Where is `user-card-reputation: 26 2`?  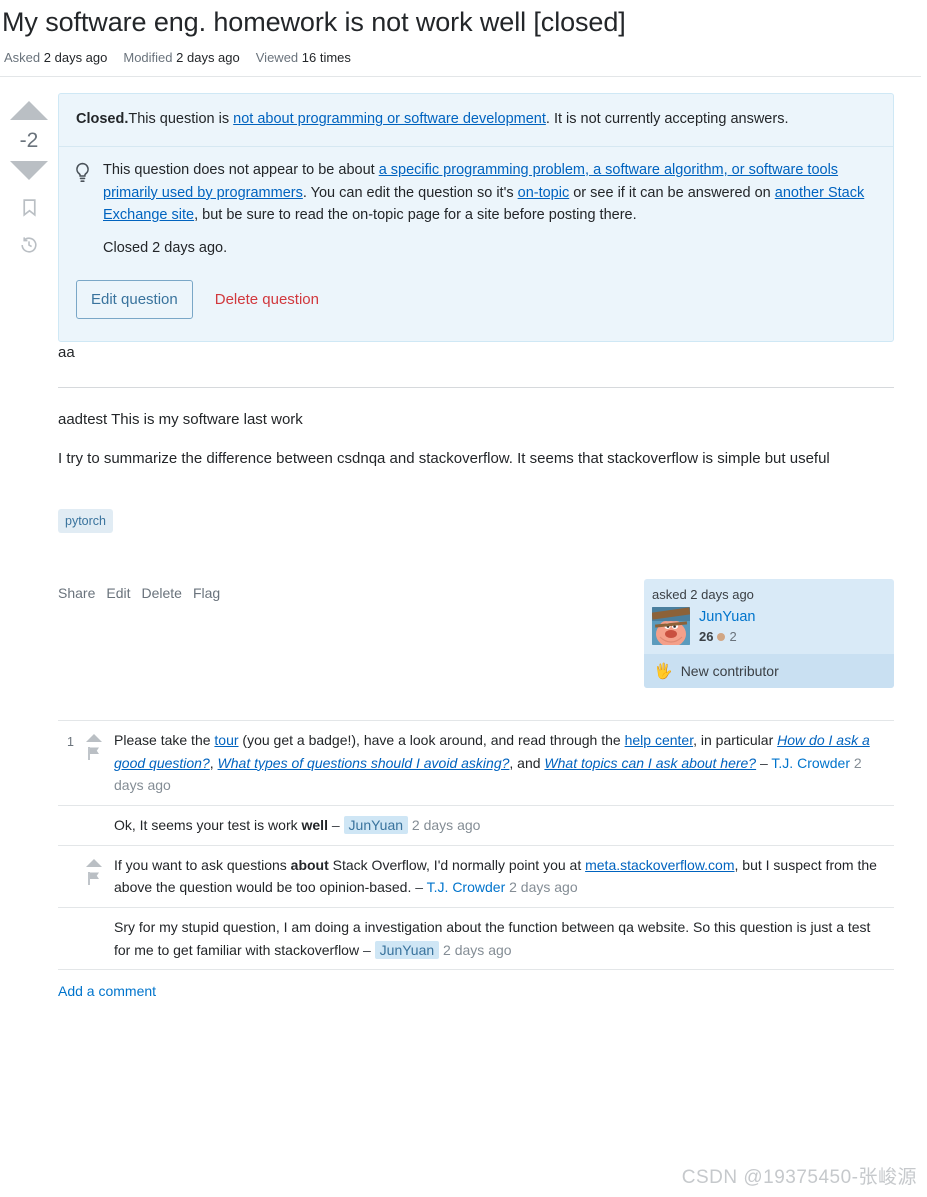
user-card-reputation: 26 2 is located at coordinates (727, 636).